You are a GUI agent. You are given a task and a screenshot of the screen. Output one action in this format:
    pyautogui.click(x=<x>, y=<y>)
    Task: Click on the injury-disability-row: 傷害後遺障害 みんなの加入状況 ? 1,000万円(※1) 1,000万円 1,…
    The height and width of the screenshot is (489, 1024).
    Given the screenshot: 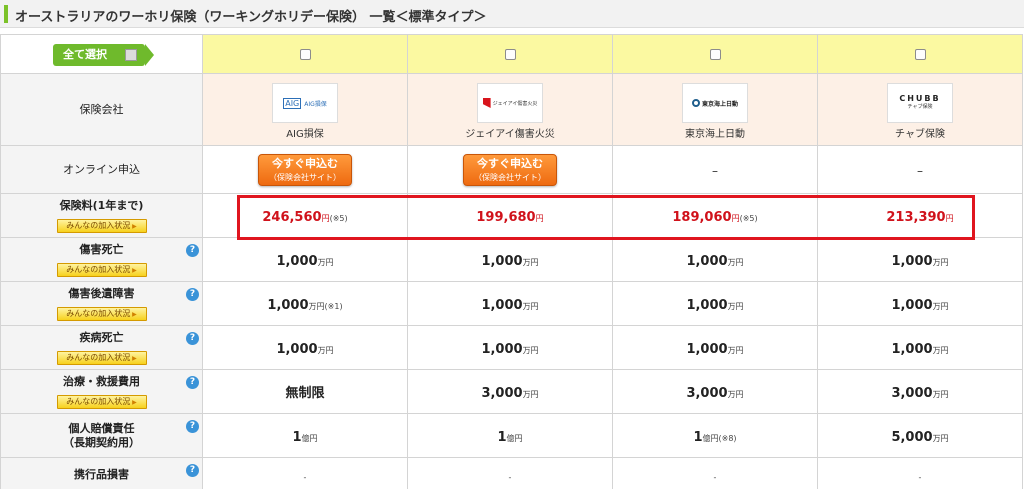 What is the action you would take?
    pyautogui.click(x=511, y=303)
    